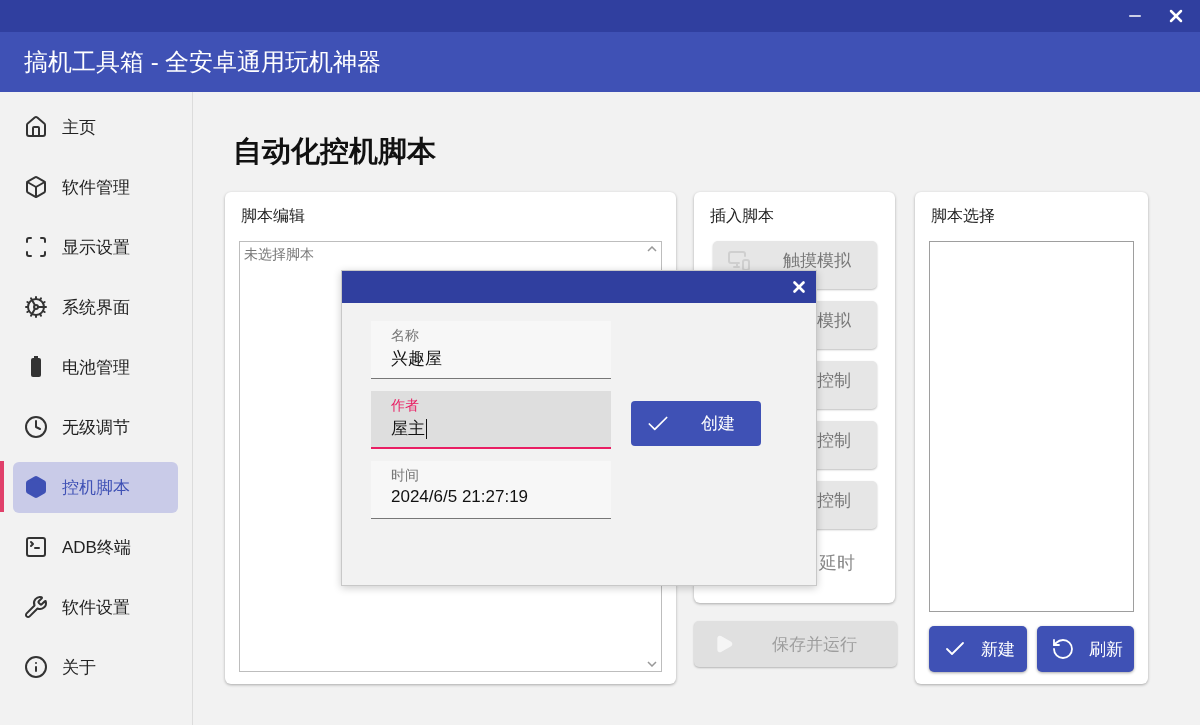  I want to click on sidebar-item: 软件管理, so click(95, 187).